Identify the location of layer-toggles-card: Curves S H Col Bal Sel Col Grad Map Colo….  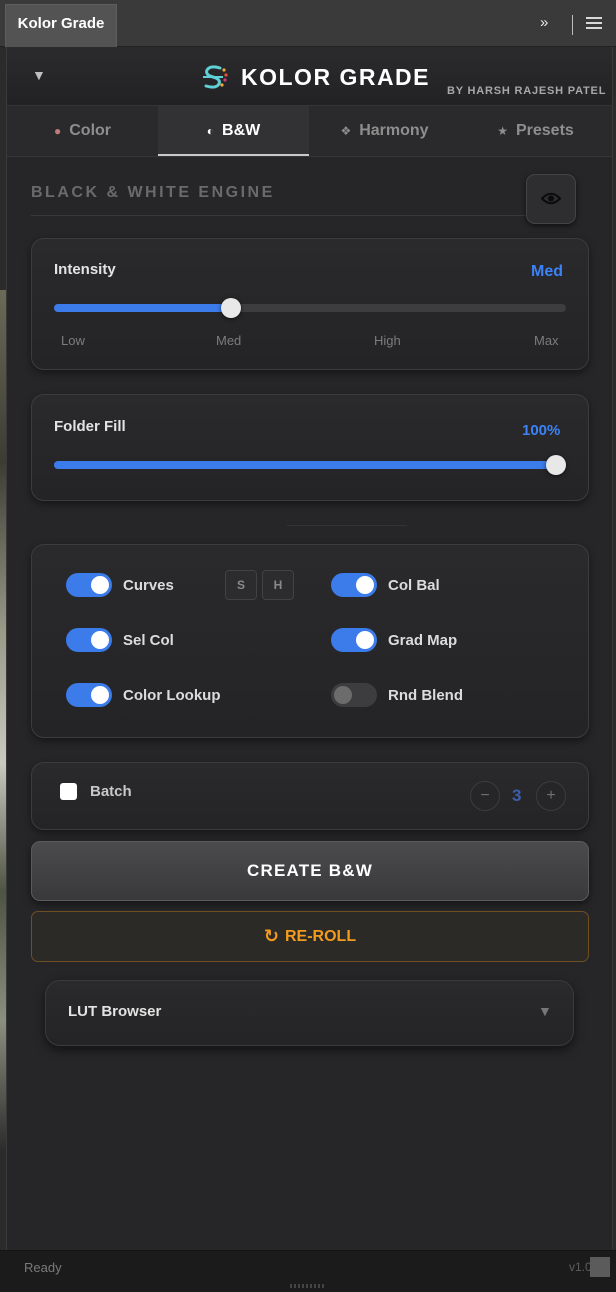
(310, 641).